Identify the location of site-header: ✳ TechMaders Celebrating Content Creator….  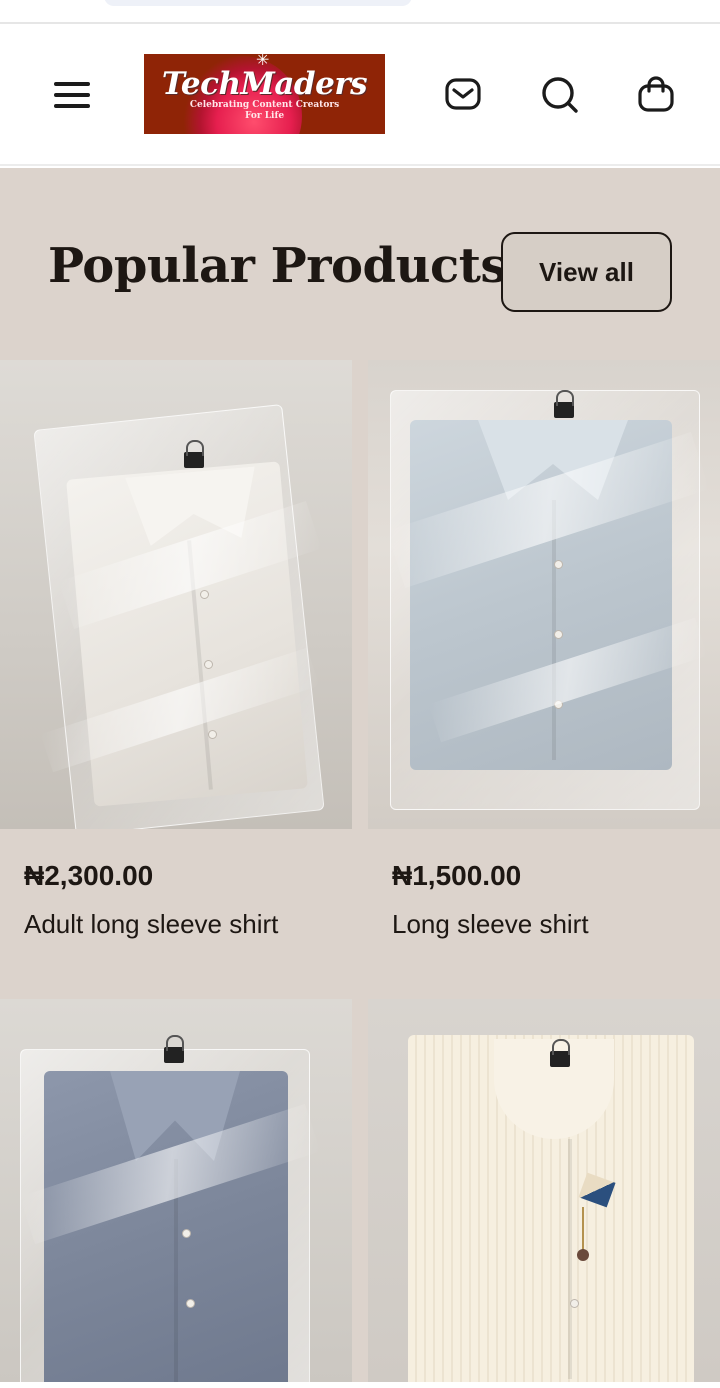
(360, 95).